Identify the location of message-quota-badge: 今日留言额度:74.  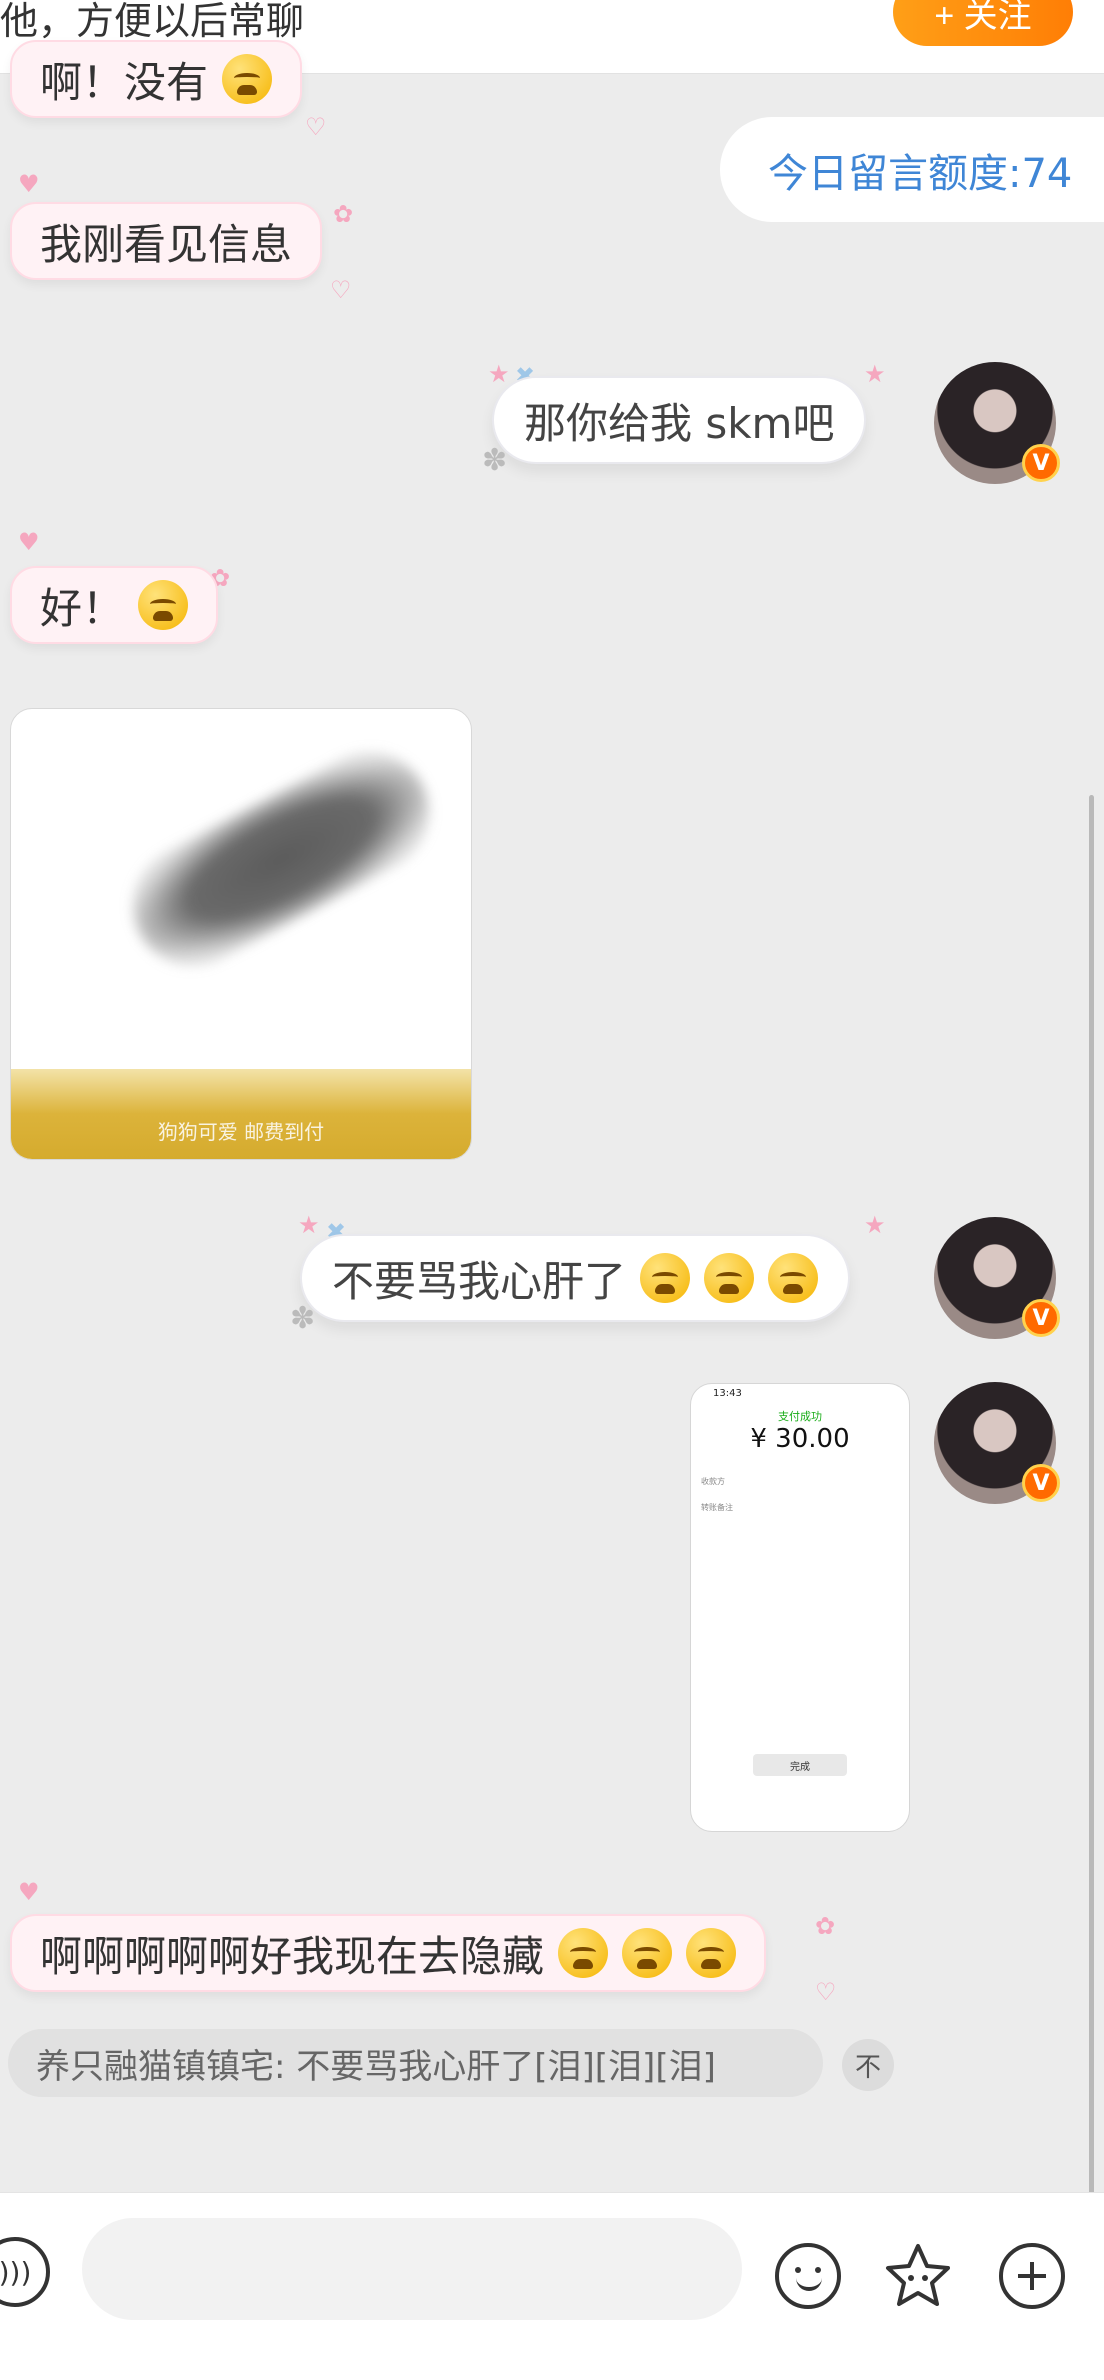
(912, 169).